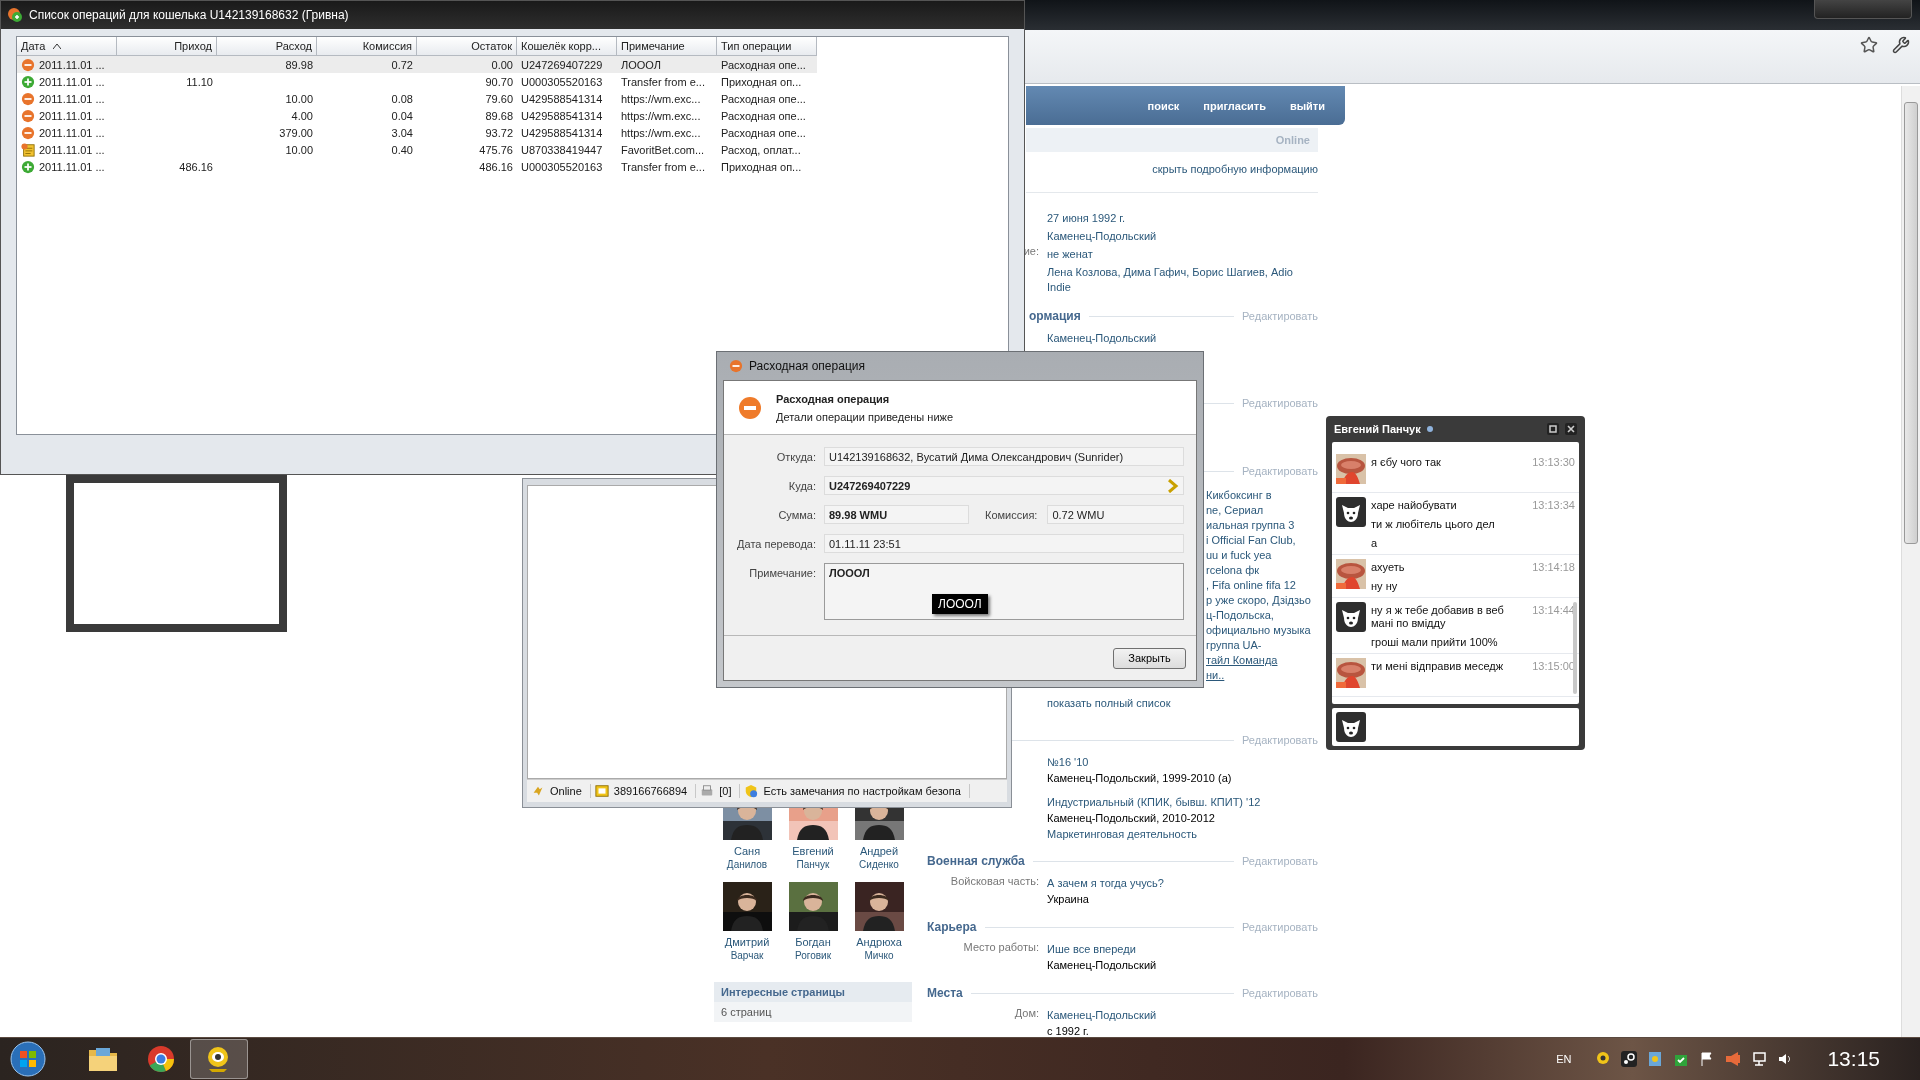 This screenshot has height=1080, width=1920. What do you see at coordinates (1869, 45) in the screenshot?
I see `bookmark-star-icon` at bounding box center [1869, 45].